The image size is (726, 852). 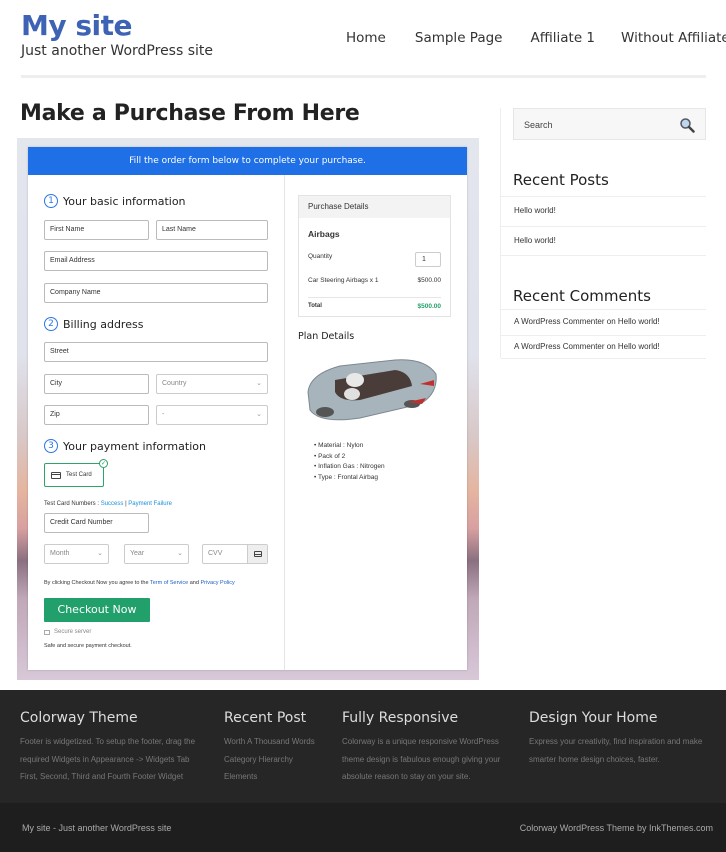 What do you see at coordinates (212, 415) in the screenshot?
I see `state-select: - ⌄` at bounding box center [212, 415].